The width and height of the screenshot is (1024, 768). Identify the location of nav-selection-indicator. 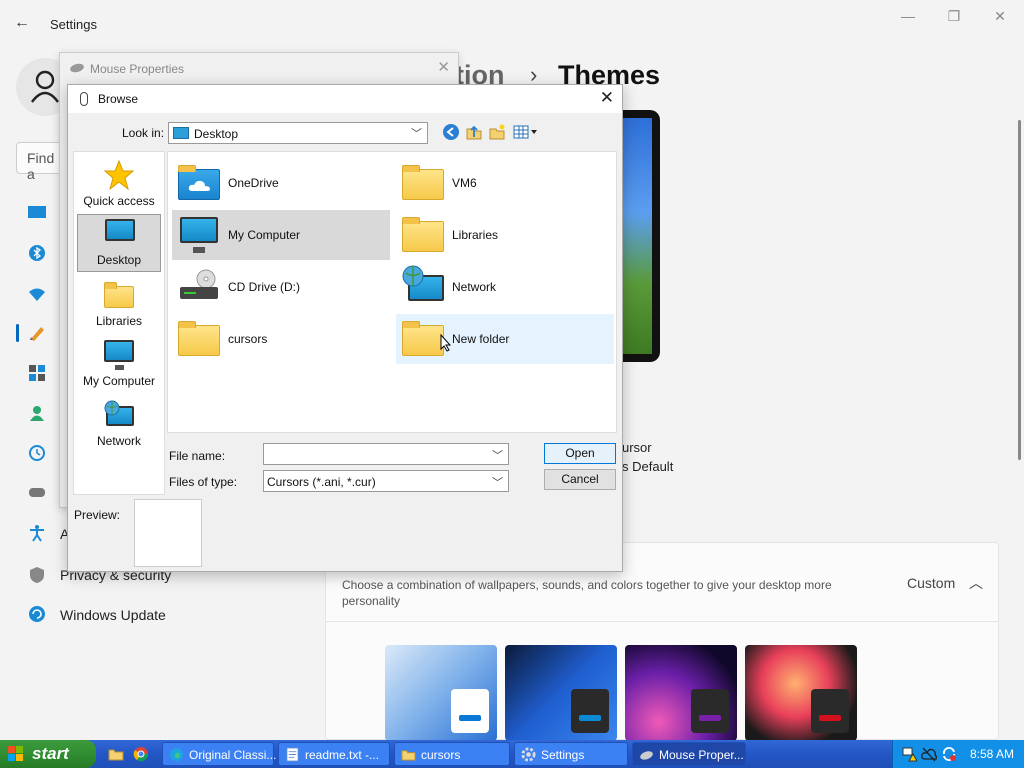
(17, 333).